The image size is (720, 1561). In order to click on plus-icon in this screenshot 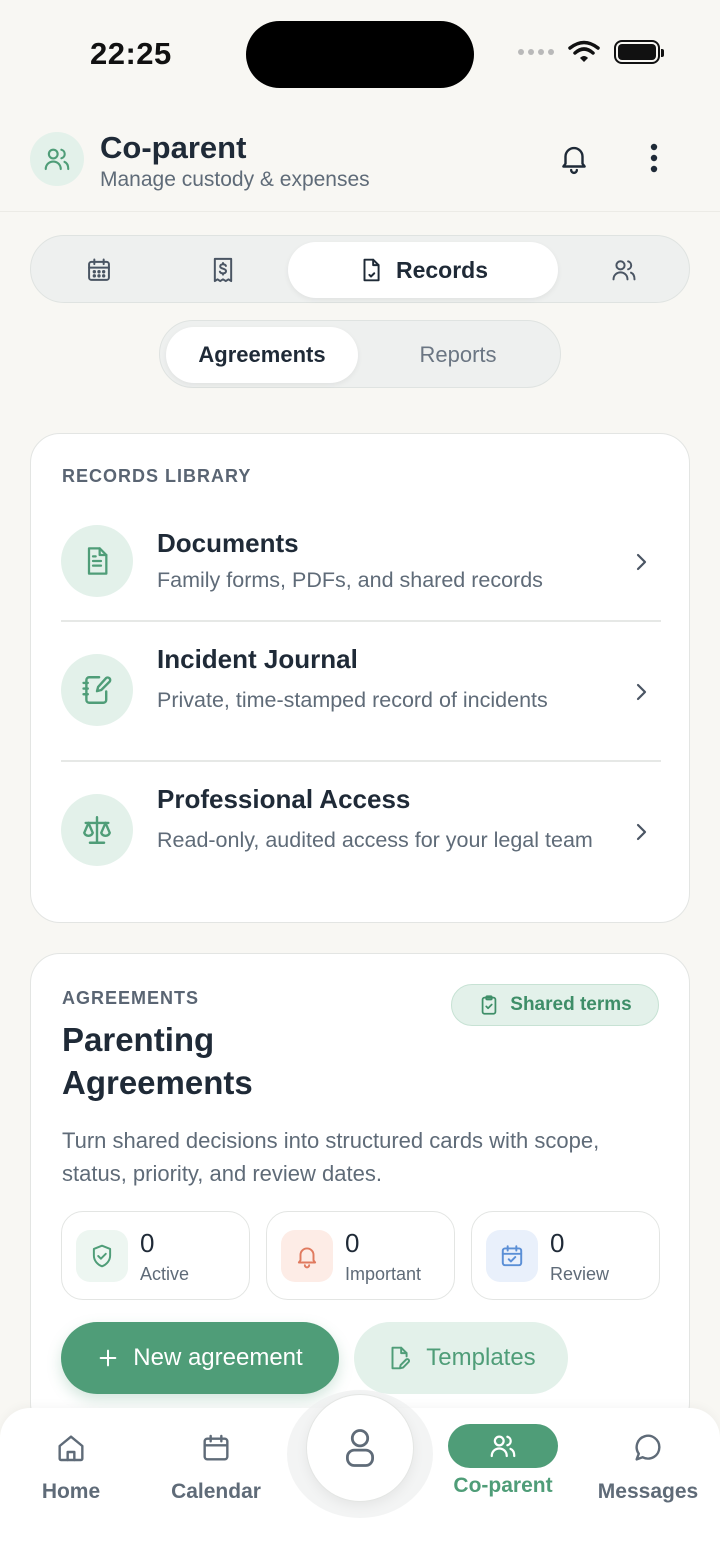, I will do `click(108, 1358)`.